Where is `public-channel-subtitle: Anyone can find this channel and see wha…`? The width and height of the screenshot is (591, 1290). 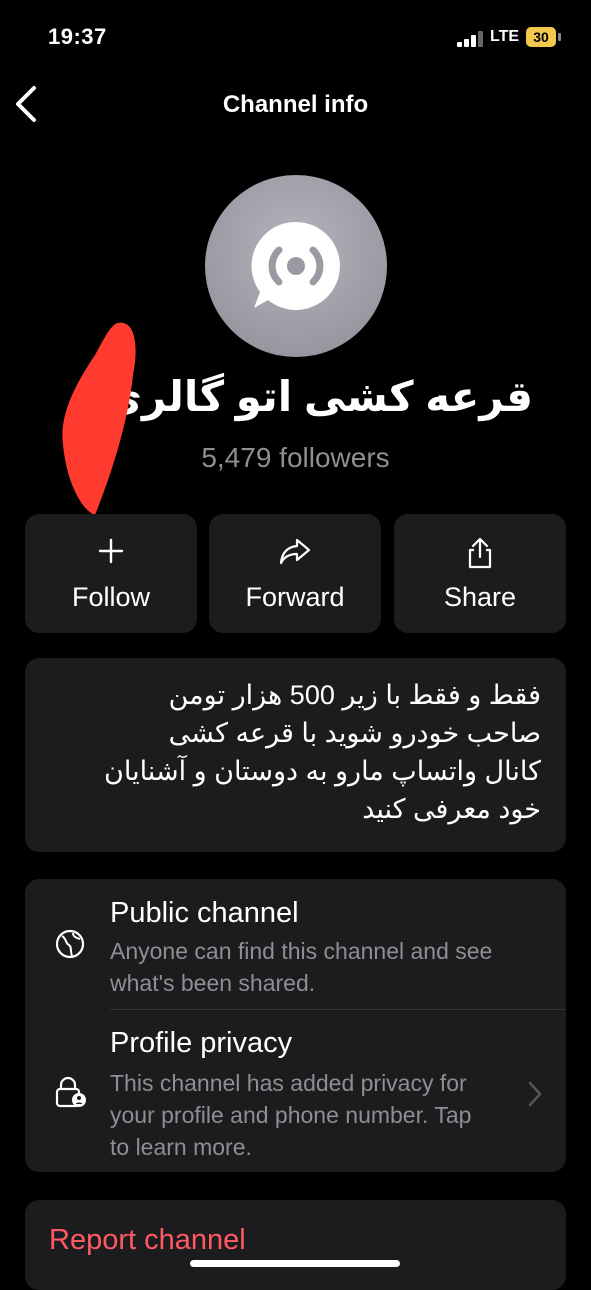
public-channel-subtitle: Anyone can find this channel and see wha… is located at coordinates (301, 967).